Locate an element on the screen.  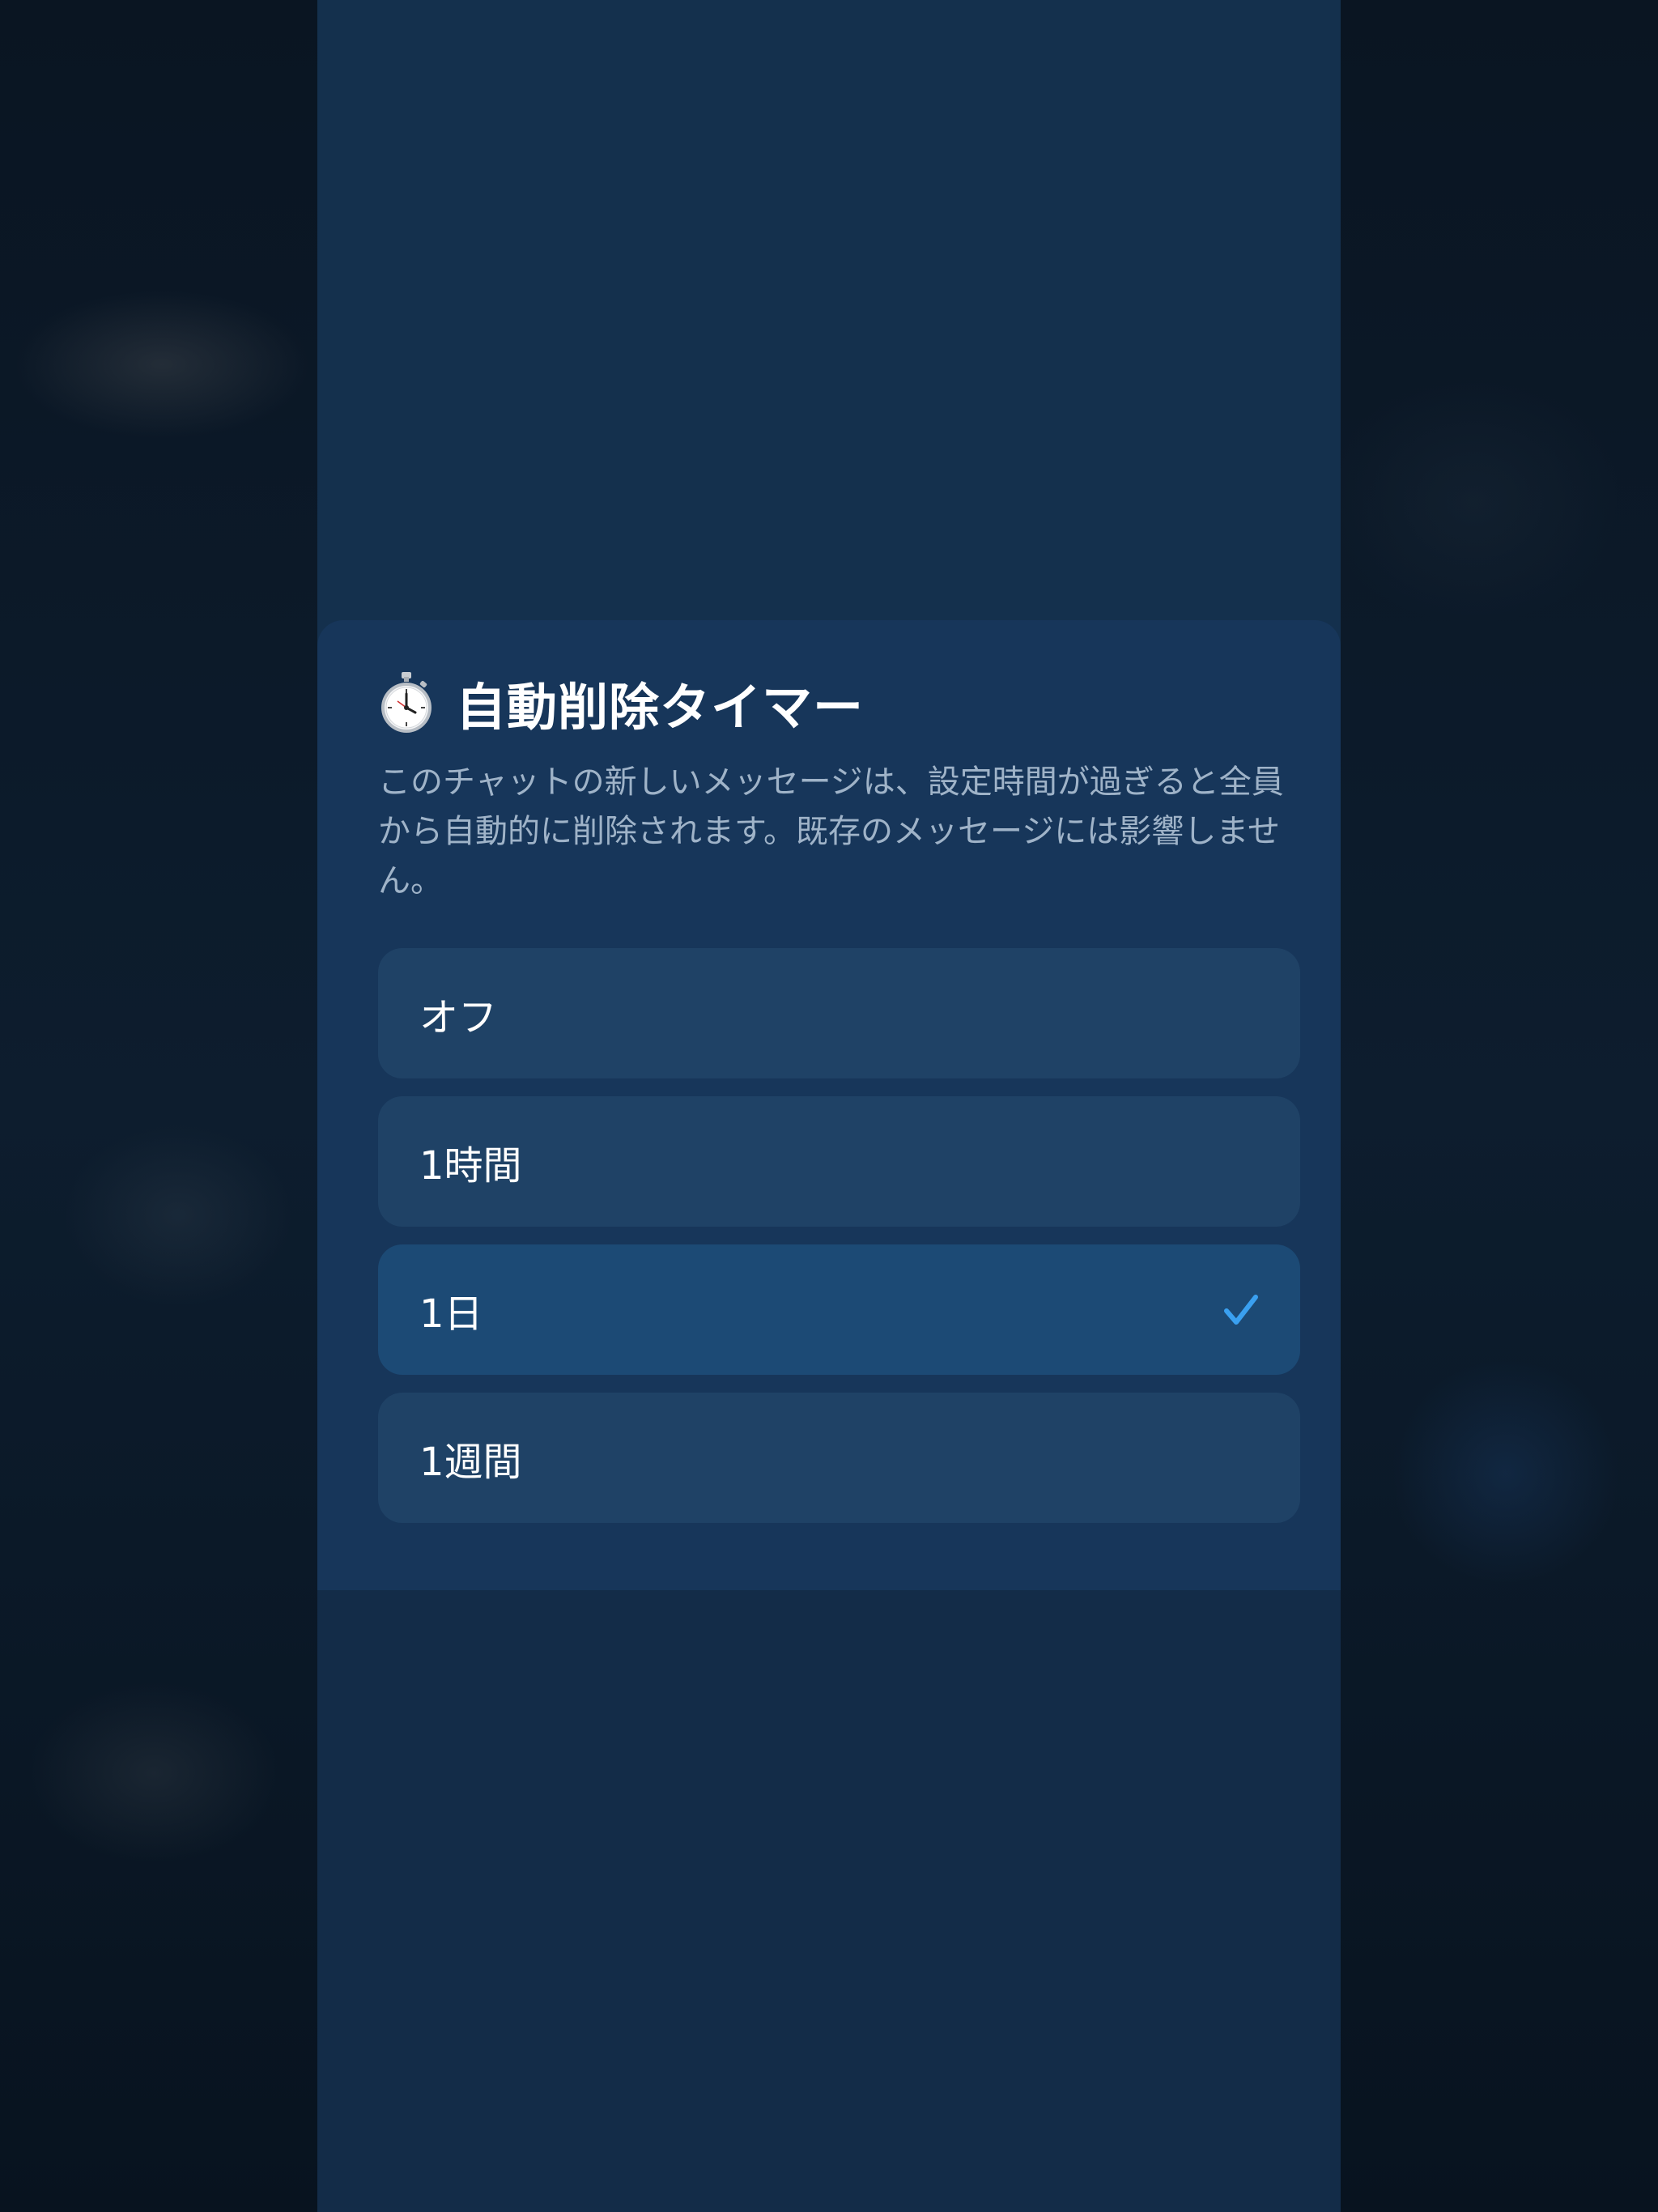
option-label: 1時間 is located at coordinates (470, 1165).